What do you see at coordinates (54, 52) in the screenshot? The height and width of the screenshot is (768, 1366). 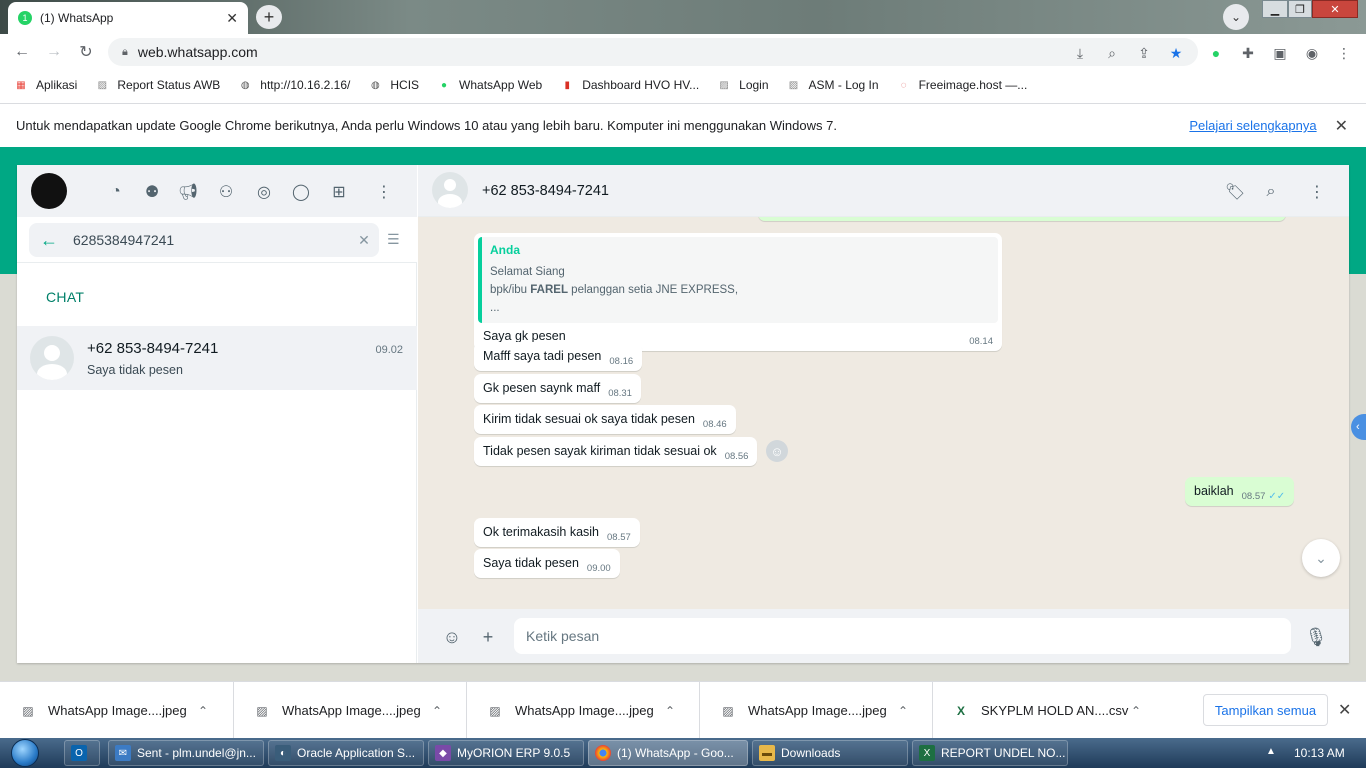 I see `forward-button: →` at bounding box center [54, 52].